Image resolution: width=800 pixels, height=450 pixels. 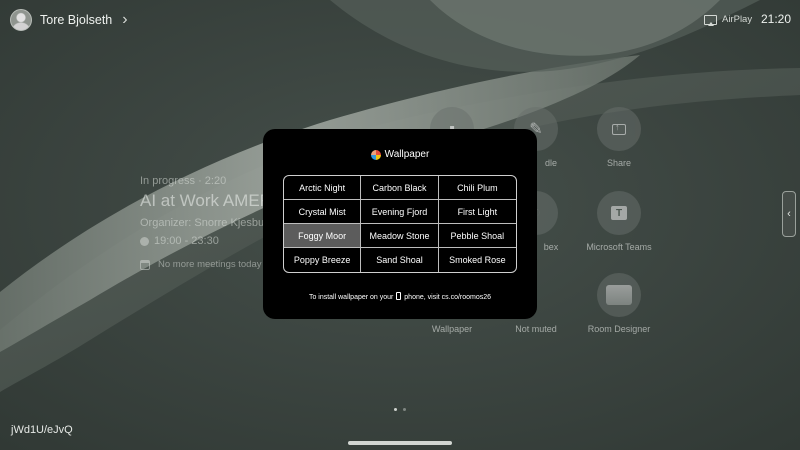 What do you see at coordinates (400, 260) in the screenshot?
I see `wallpaper-option: Sand Shoal` at bounding box center [400, 260].